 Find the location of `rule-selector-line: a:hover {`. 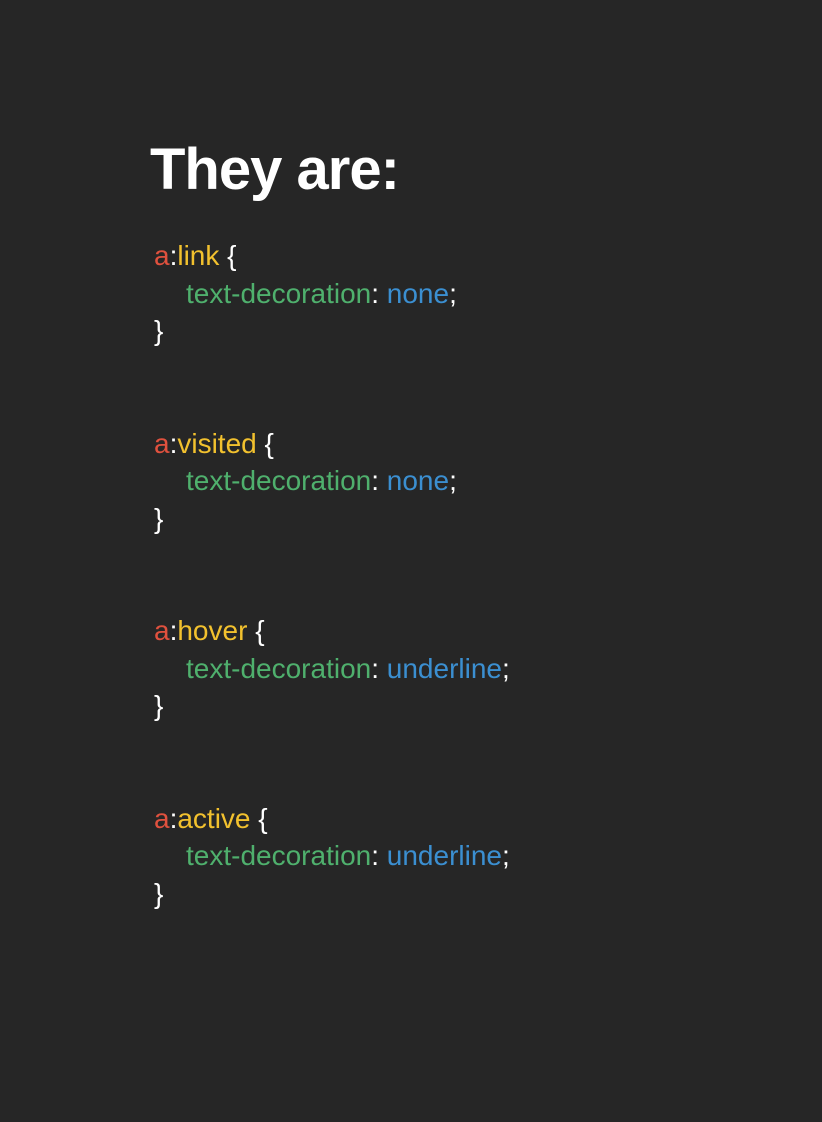

rule-selector-line: a:hover { is located at coordinates (472, 631).